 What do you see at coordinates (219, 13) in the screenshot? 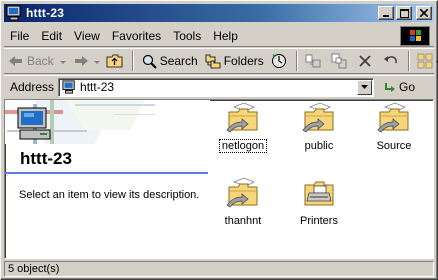
I see `title-bar: httt-23` at bounding box center [219, 13].